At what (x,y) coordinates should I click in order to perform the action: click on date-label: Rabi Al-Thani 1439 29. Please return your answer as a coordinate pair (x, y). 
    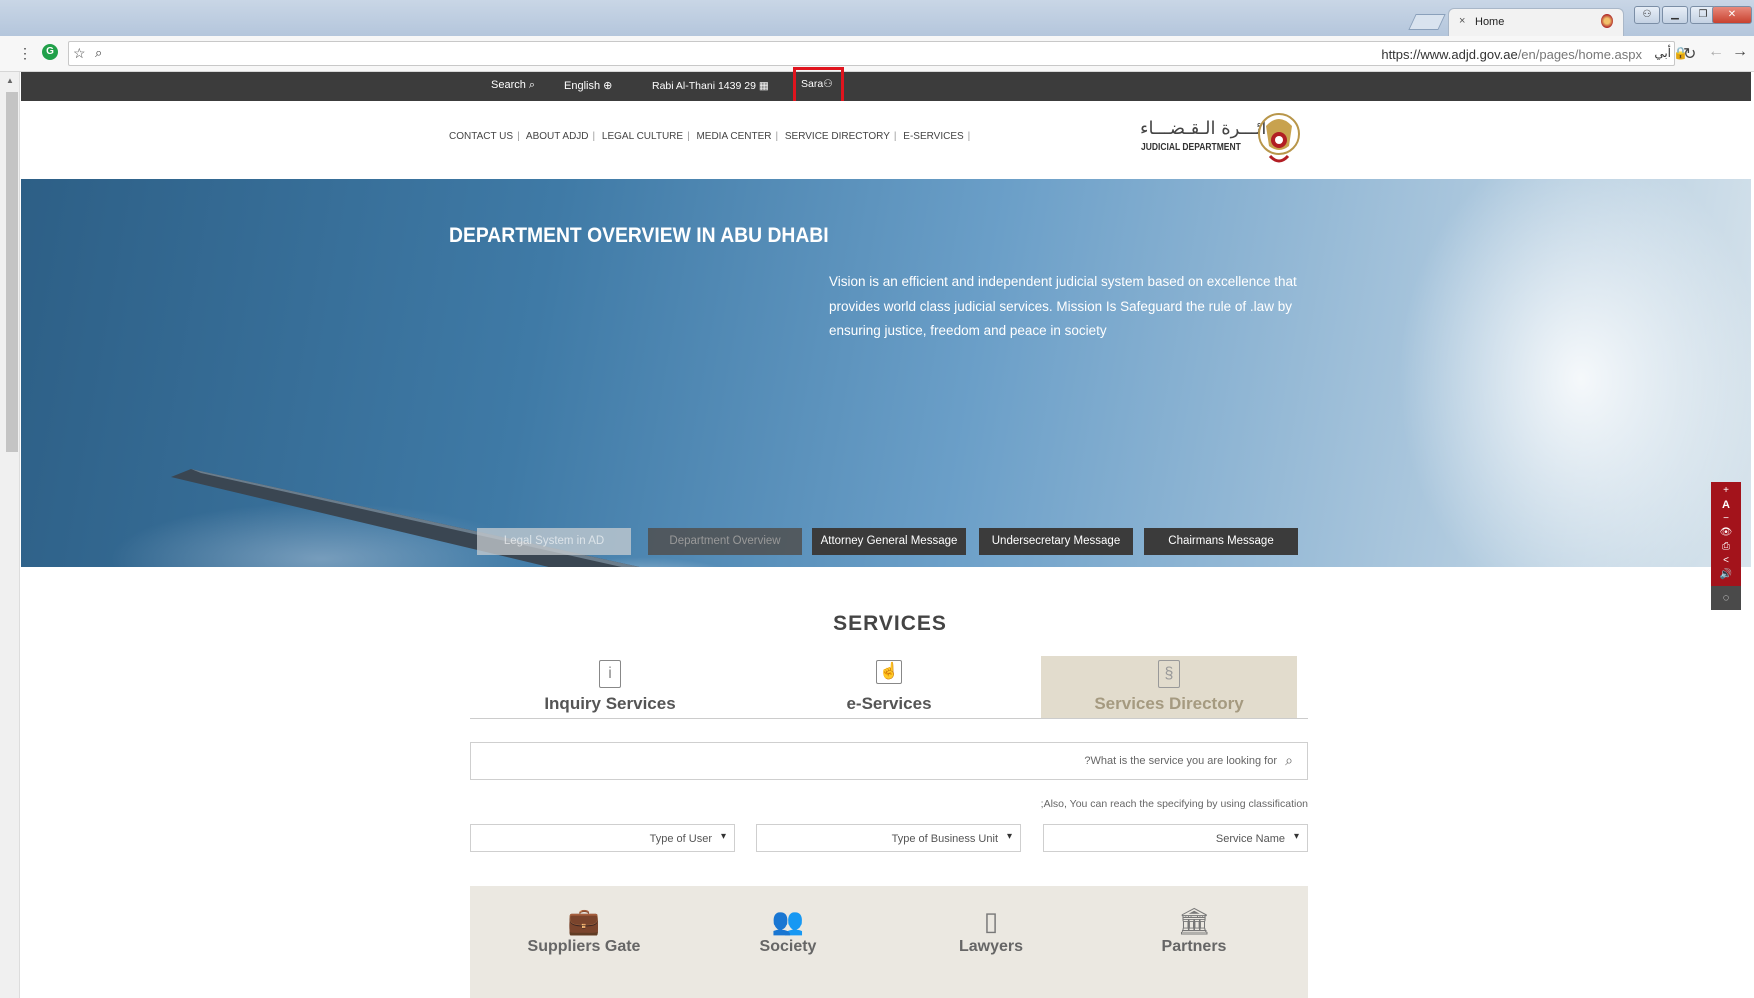
    Looking at the image, I should click on (704, 86).